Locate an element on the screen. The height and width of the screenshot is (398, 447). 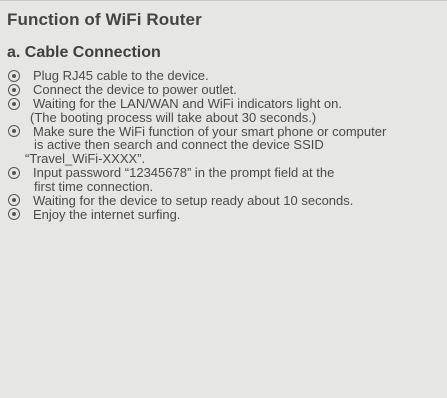
section-heading: a. Cable Connection is located at coordinates (84, 52).